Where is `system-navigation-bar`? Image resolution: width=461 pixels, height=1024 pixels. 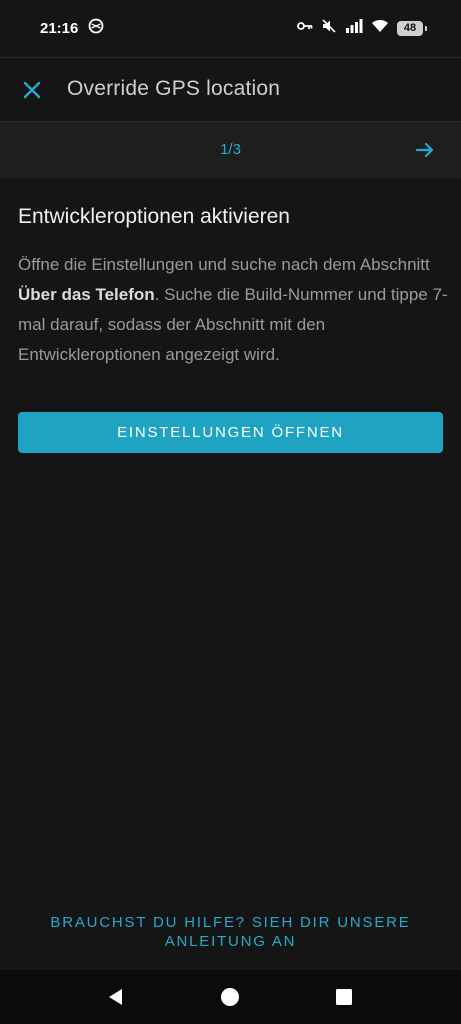
system-navigation-bar is located at coordinates (230, 997).